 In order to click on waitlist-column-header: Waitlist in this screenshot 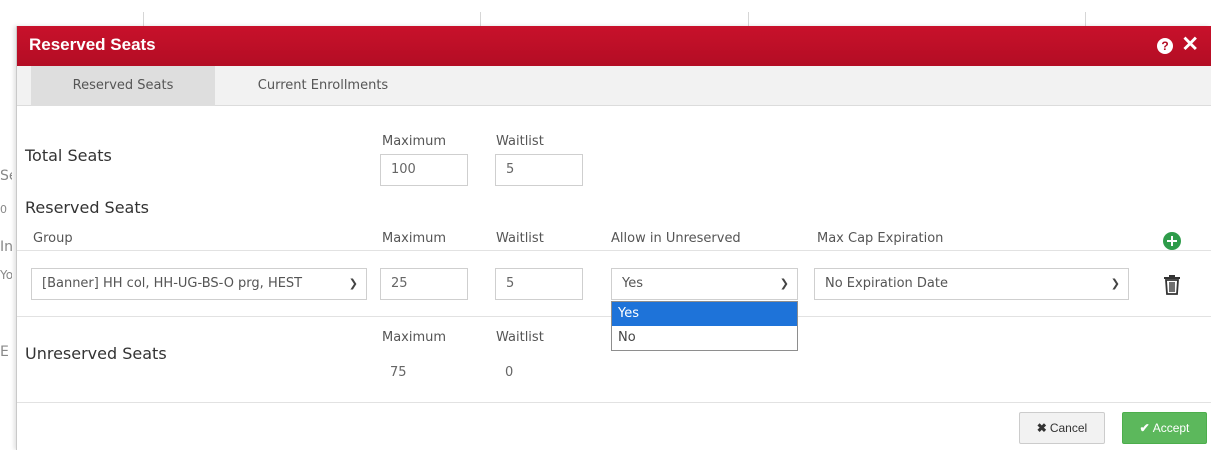, I will do `click(520, 238)`.